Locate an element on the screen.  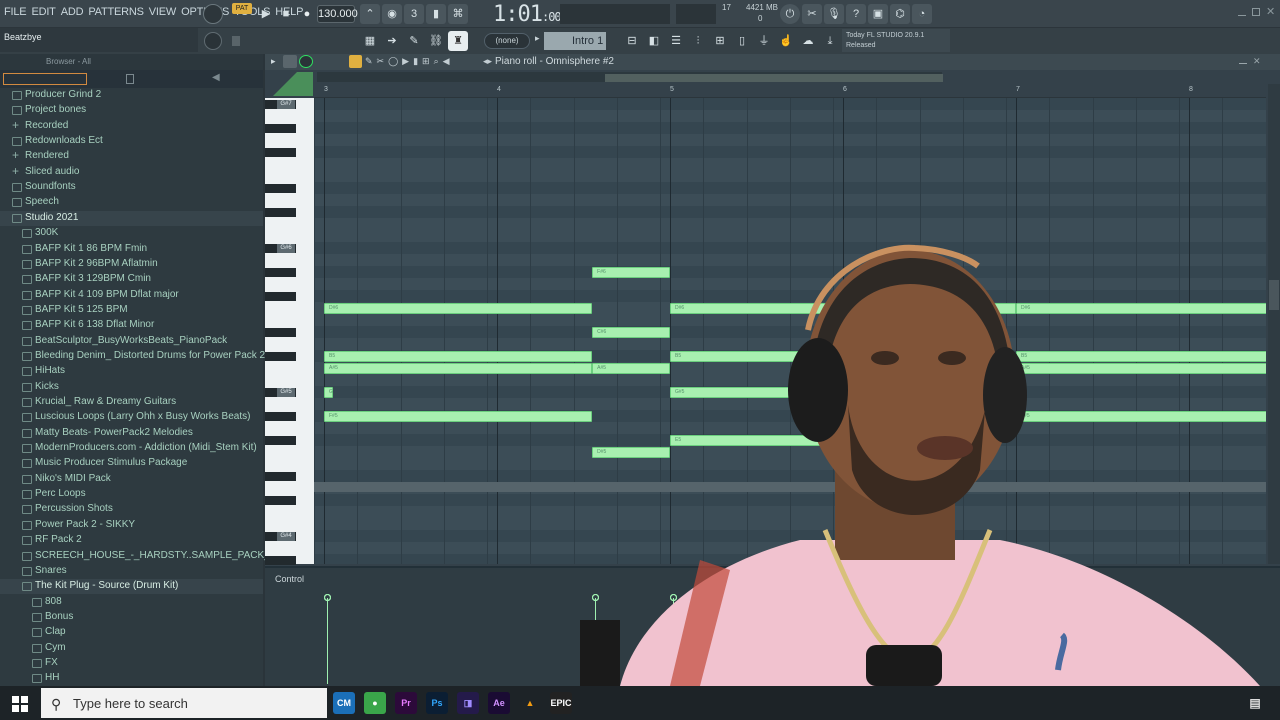
browser-item: BAFP Kit 3 129BPM Cmin is located at coordinates (131, 279).